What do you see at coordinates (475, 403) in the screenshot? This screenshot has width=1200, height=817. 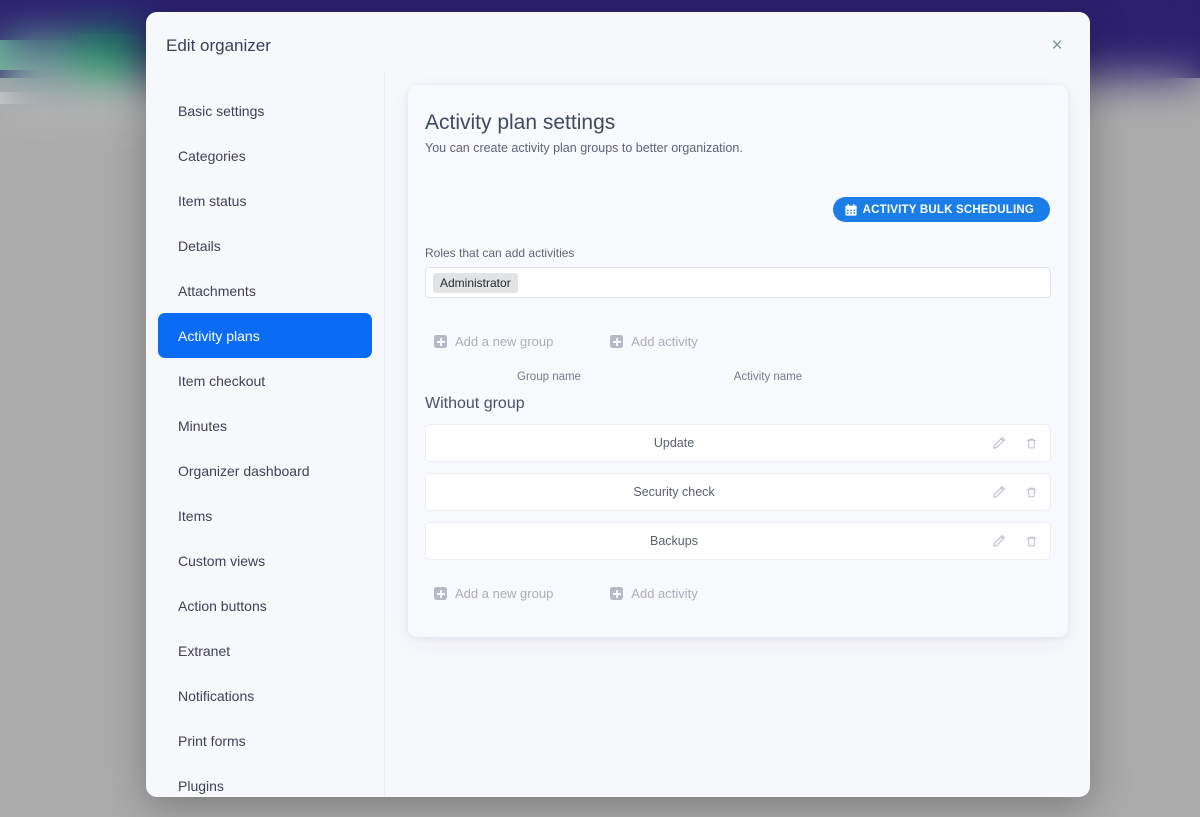 I see `group-title-without-group: Without group` at bounding box center [475, 403].